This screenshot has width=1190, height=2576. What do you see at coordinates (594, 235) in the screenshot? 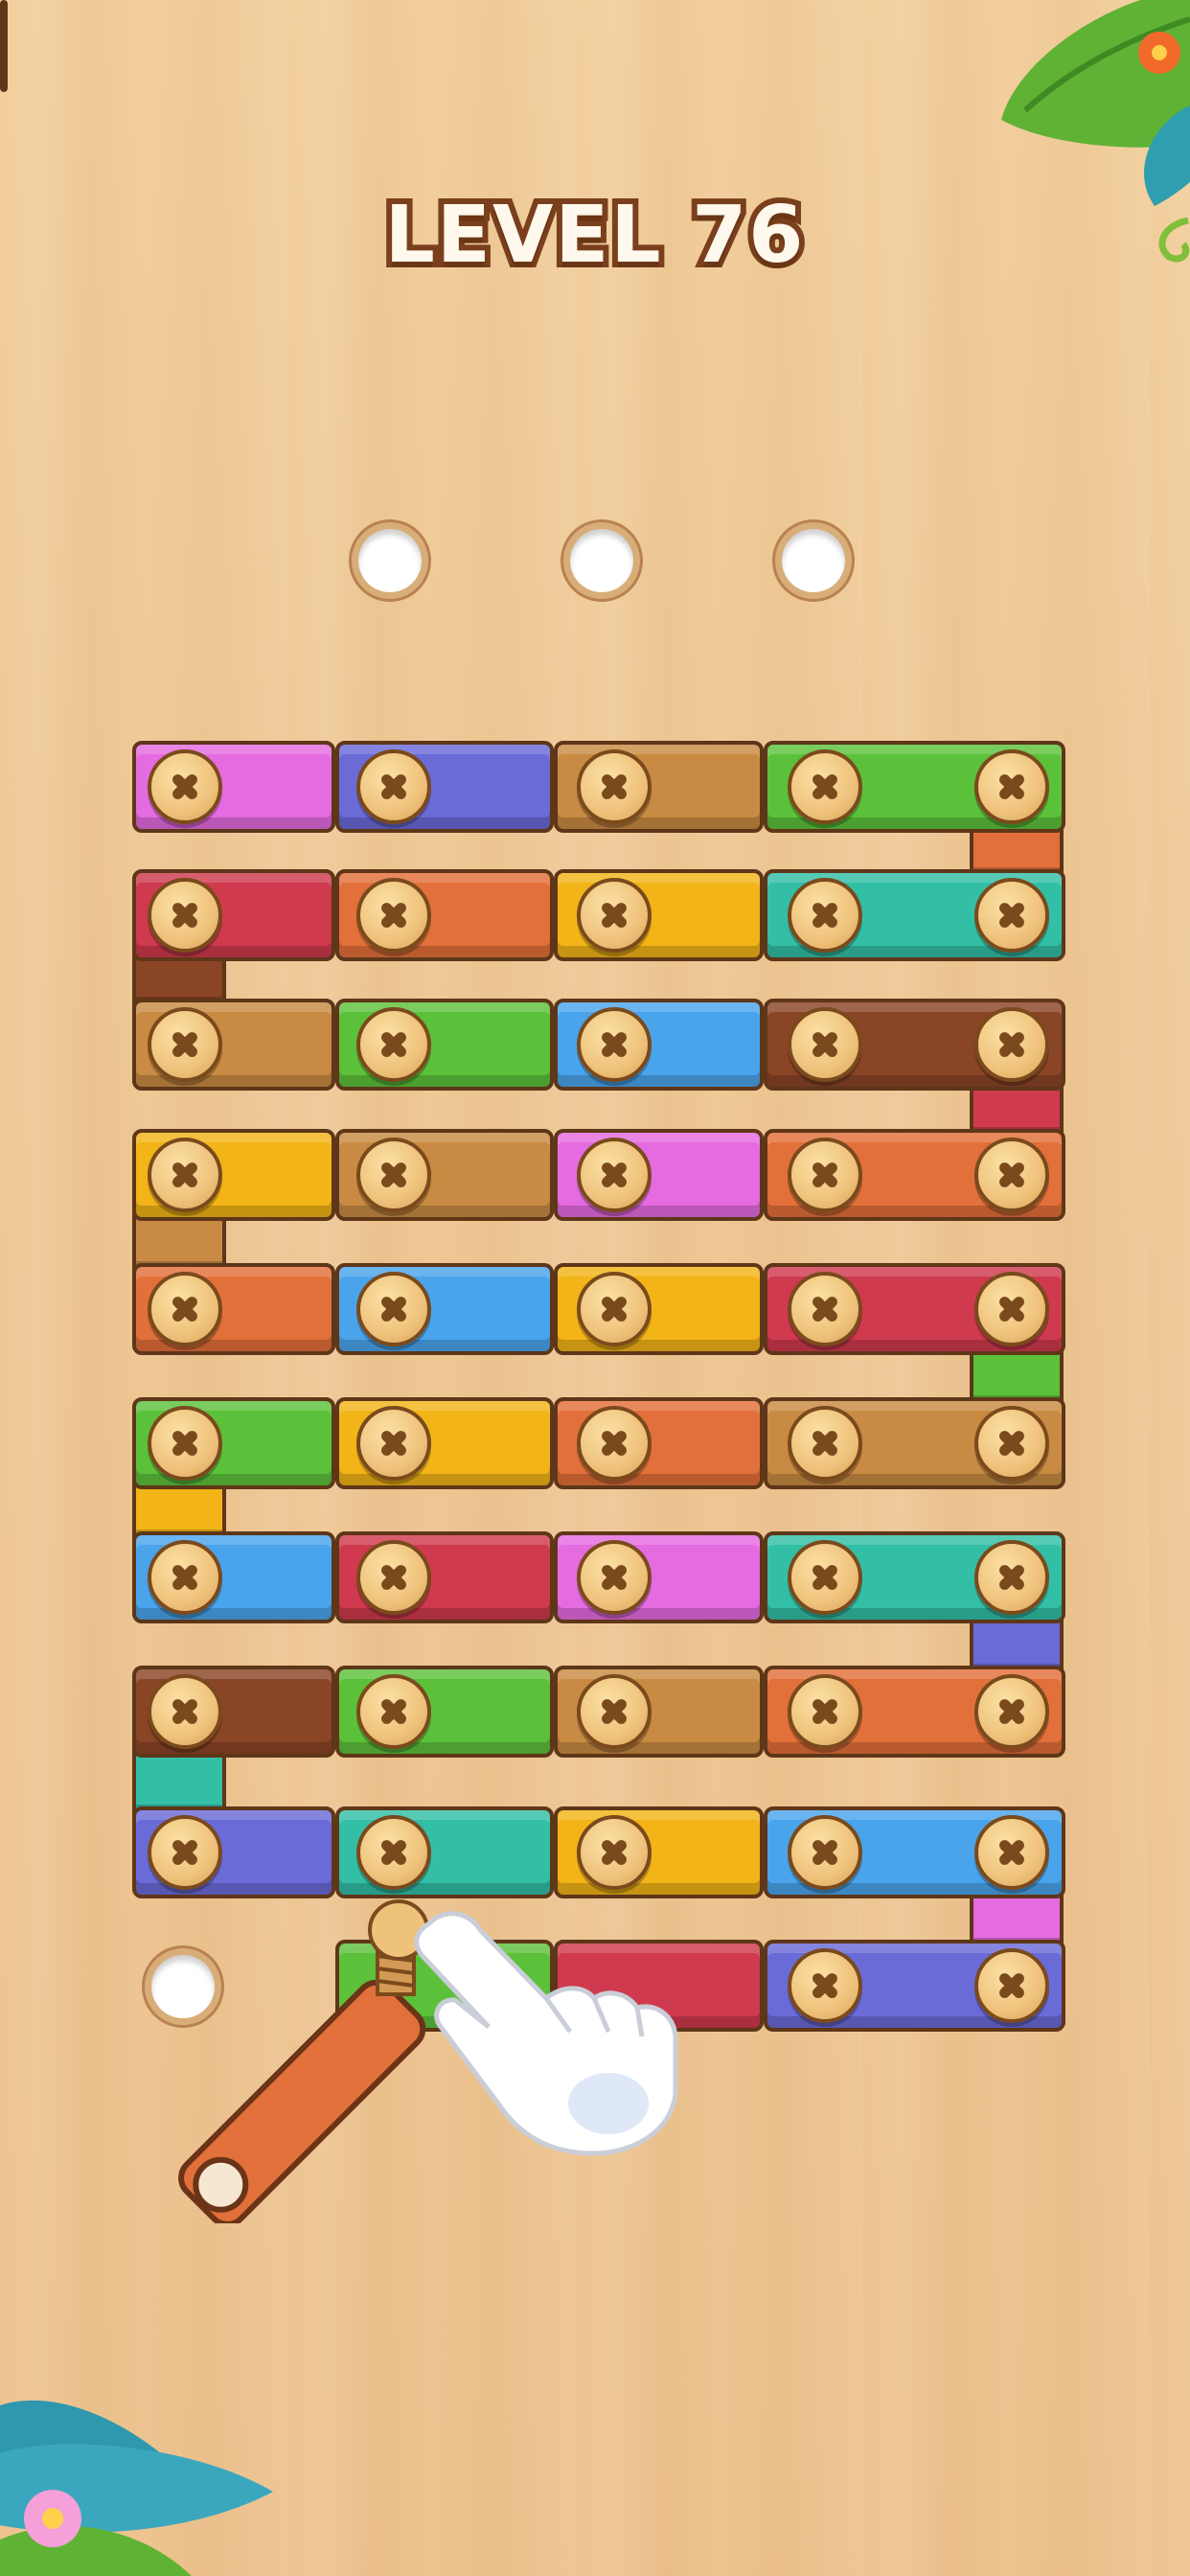
I see `level-title: LEVEL 76` at bounding box center [594, 235].